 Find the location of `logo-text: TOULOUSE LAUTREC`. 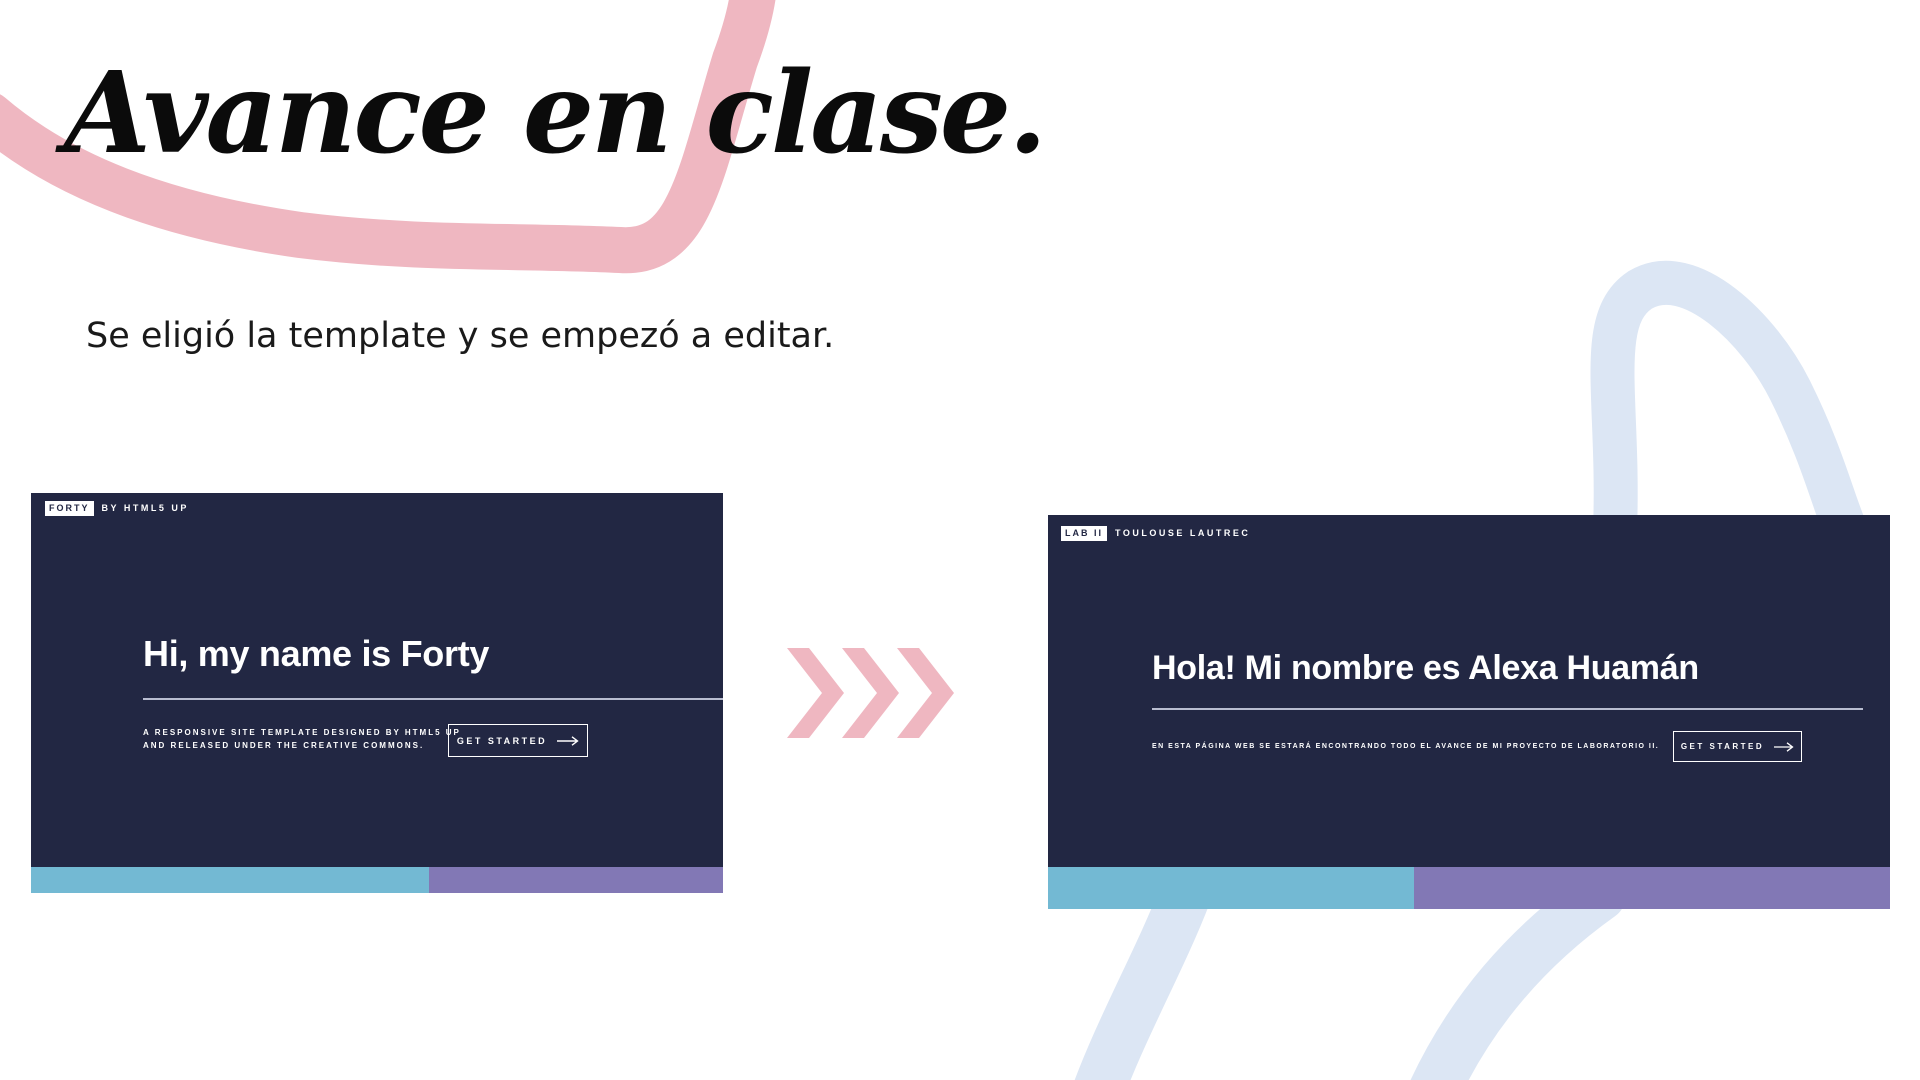

logo-text: TOULOUSE LAUTREC is located at coordinates (1183, 533).